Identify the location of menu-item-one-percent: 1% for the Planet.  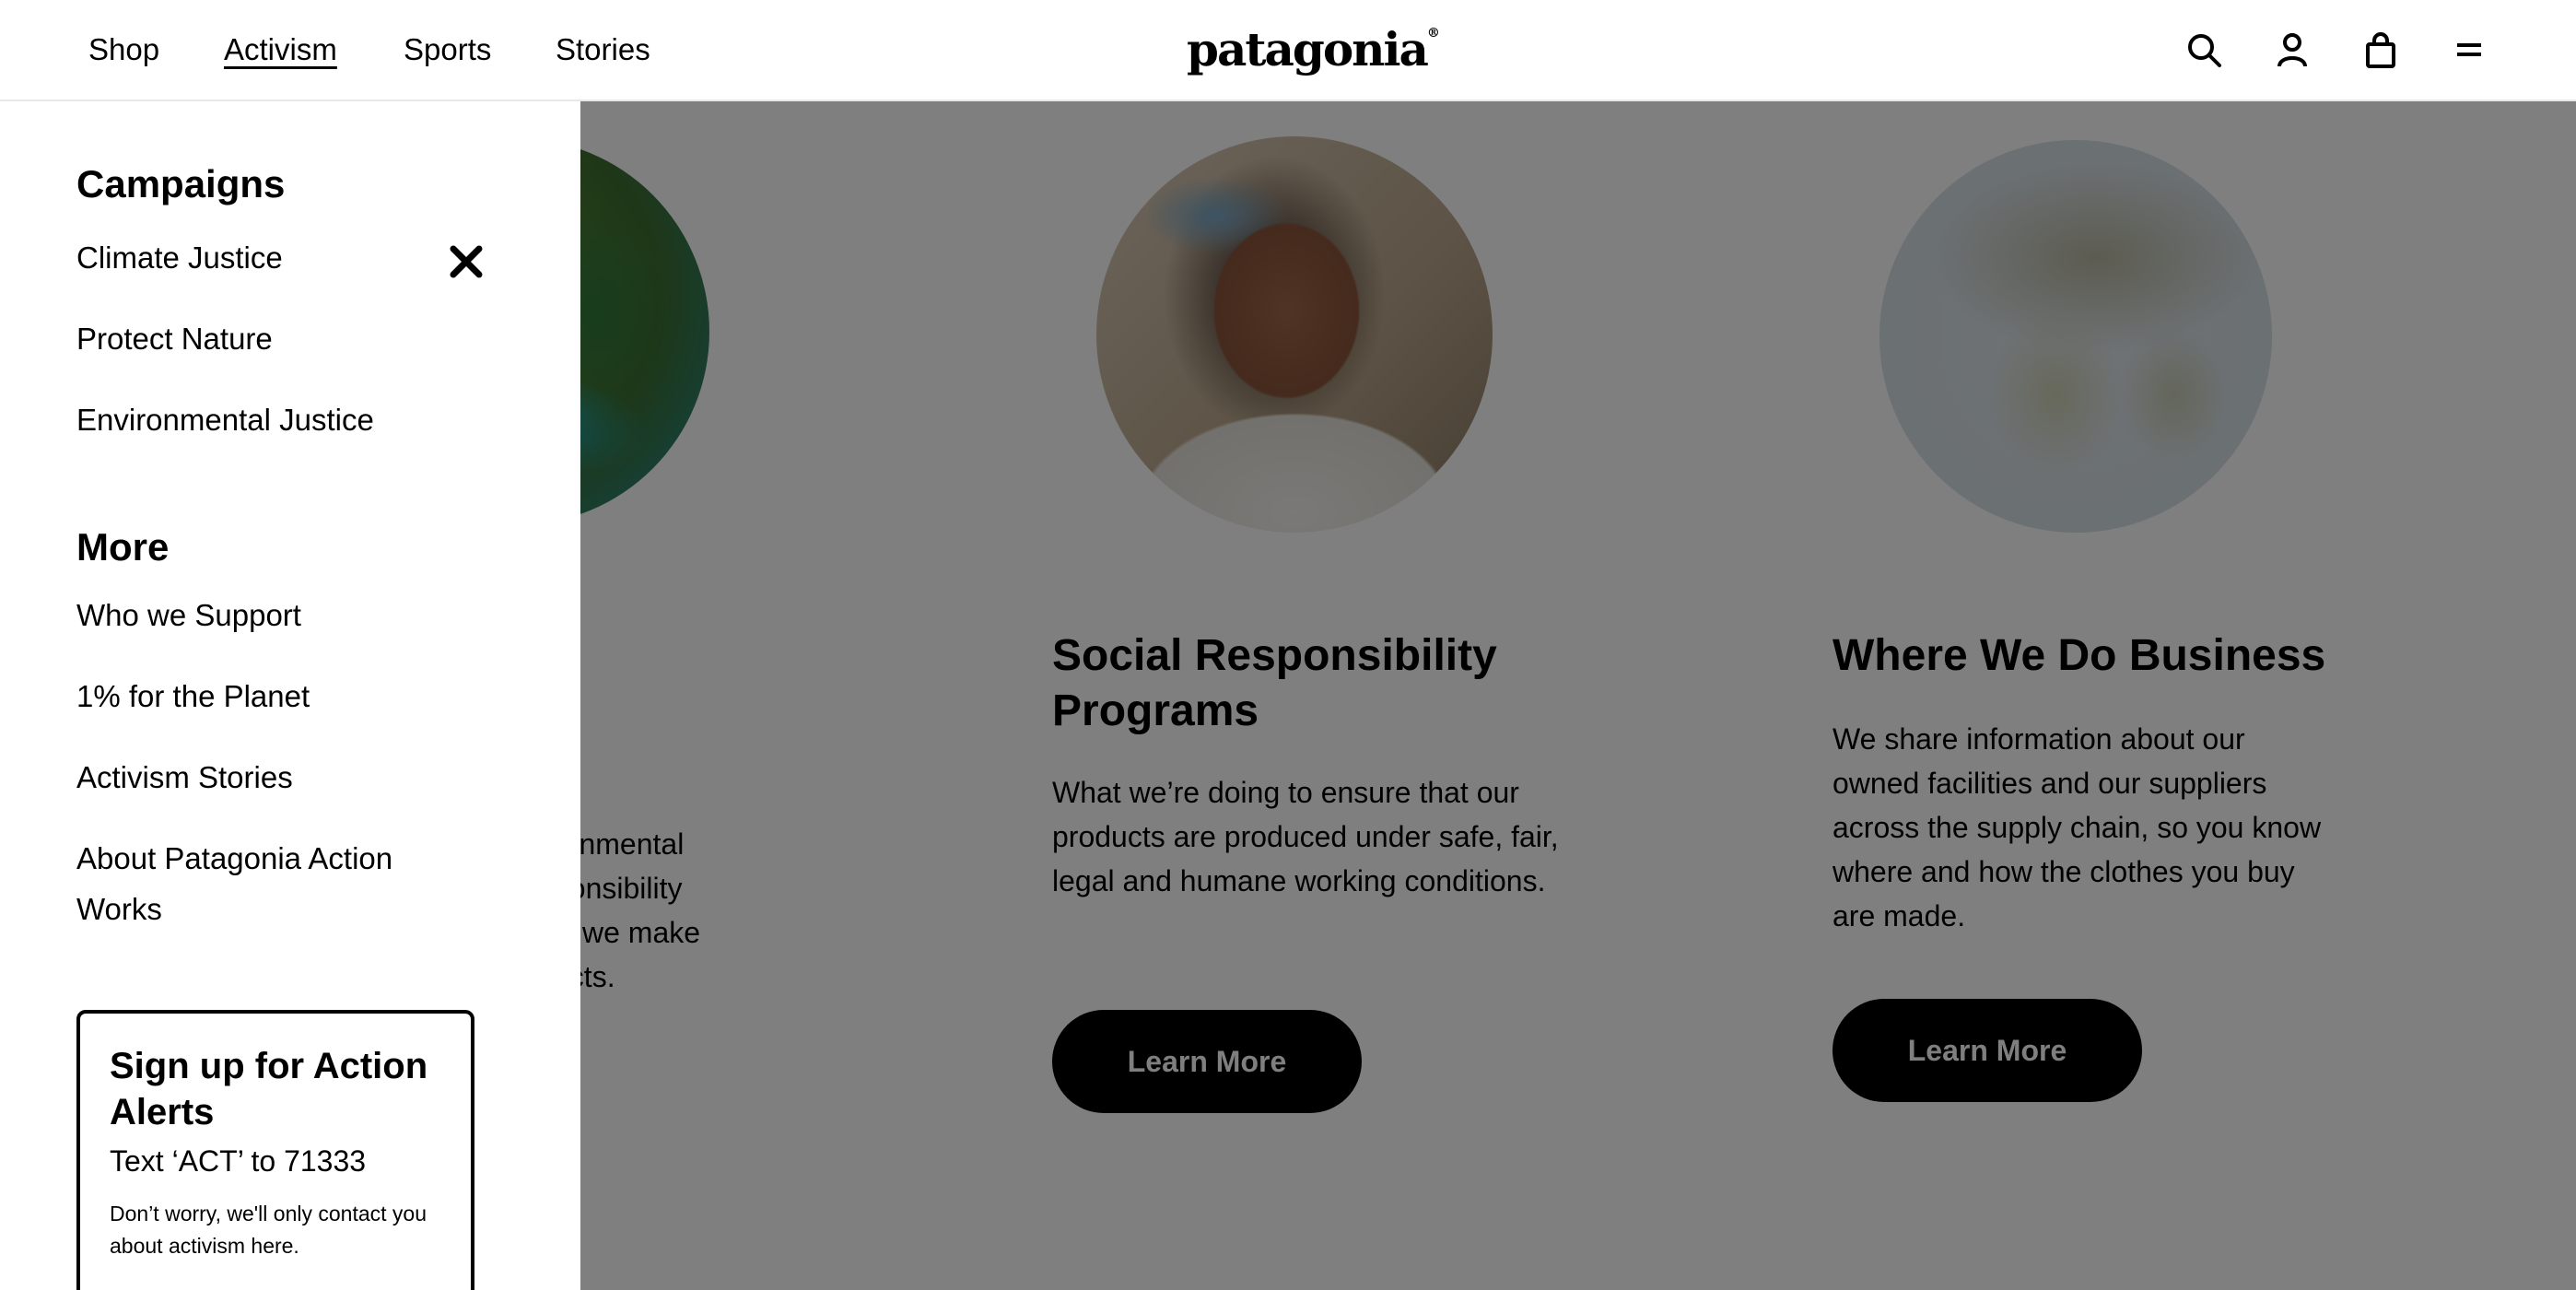
(193, 696).